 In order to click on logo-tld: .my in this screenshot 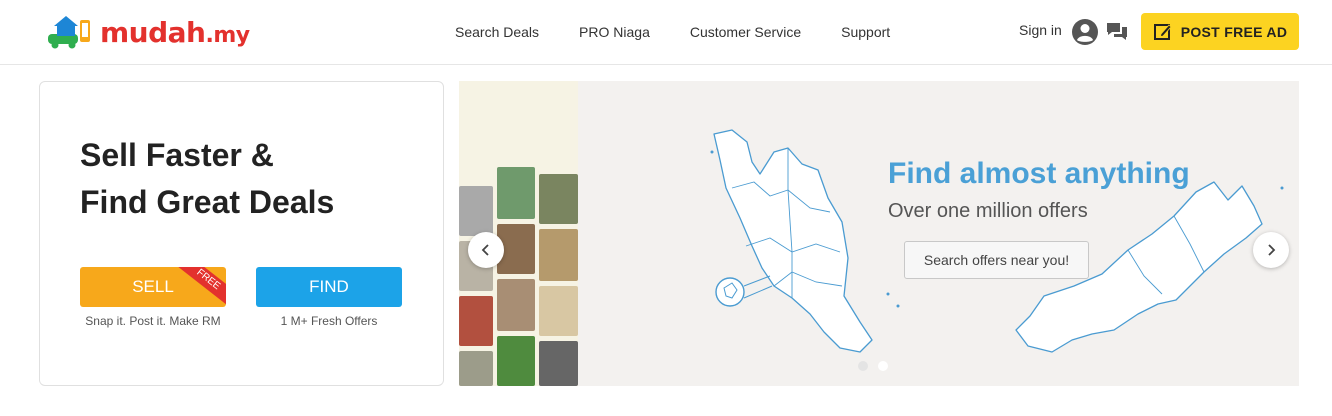, I will do `click(227, 35)`.